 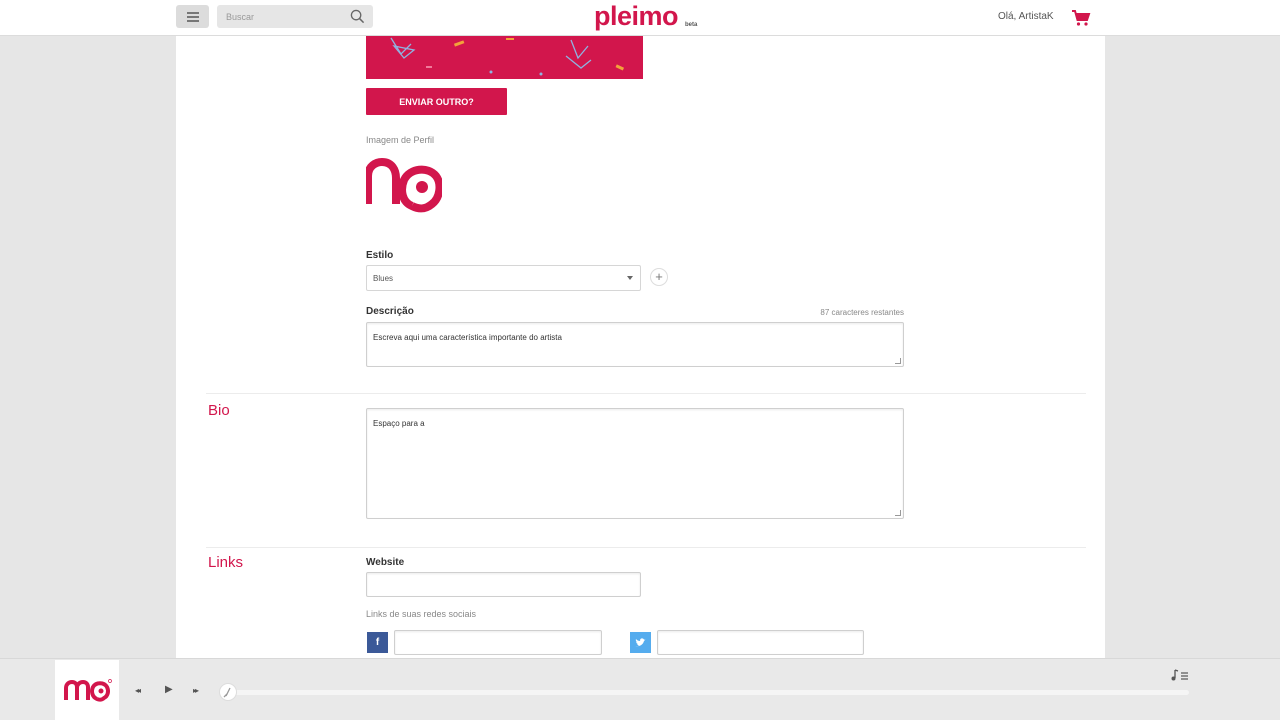 I want to click on progress-knob, so click(x=228, y=692).